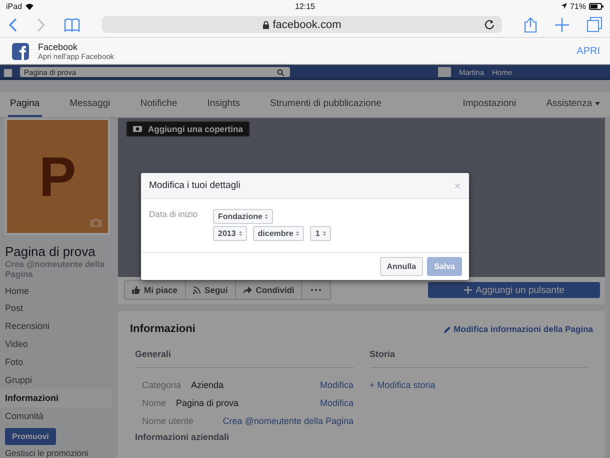 This screenshot has width=610, height=458. Describe the element at coordinates (29, 6) in the screenshot. I see `wifi-icon` at that location.